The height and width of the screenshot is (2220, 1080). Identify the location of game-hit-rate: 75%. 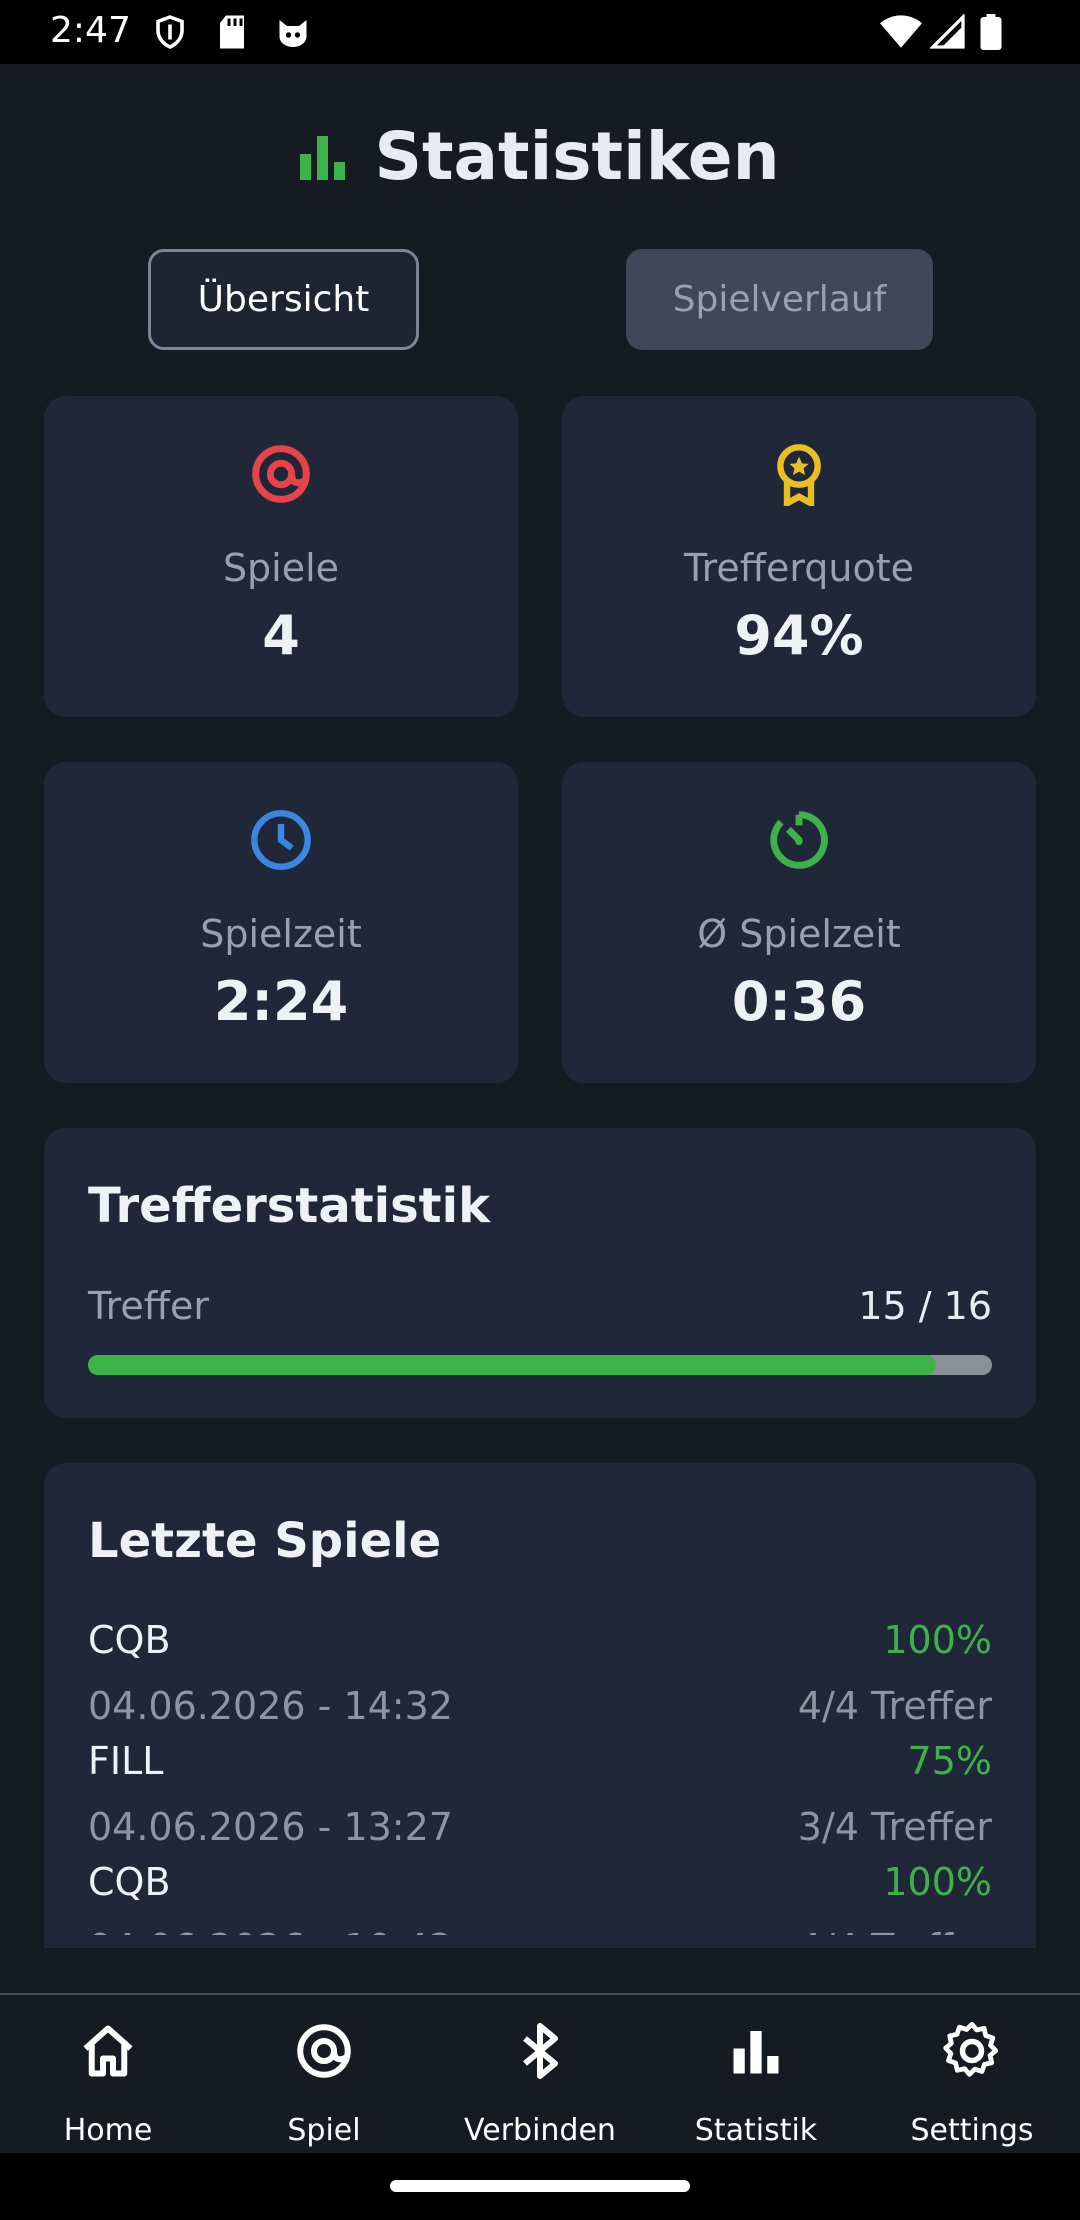
(949, 1761).